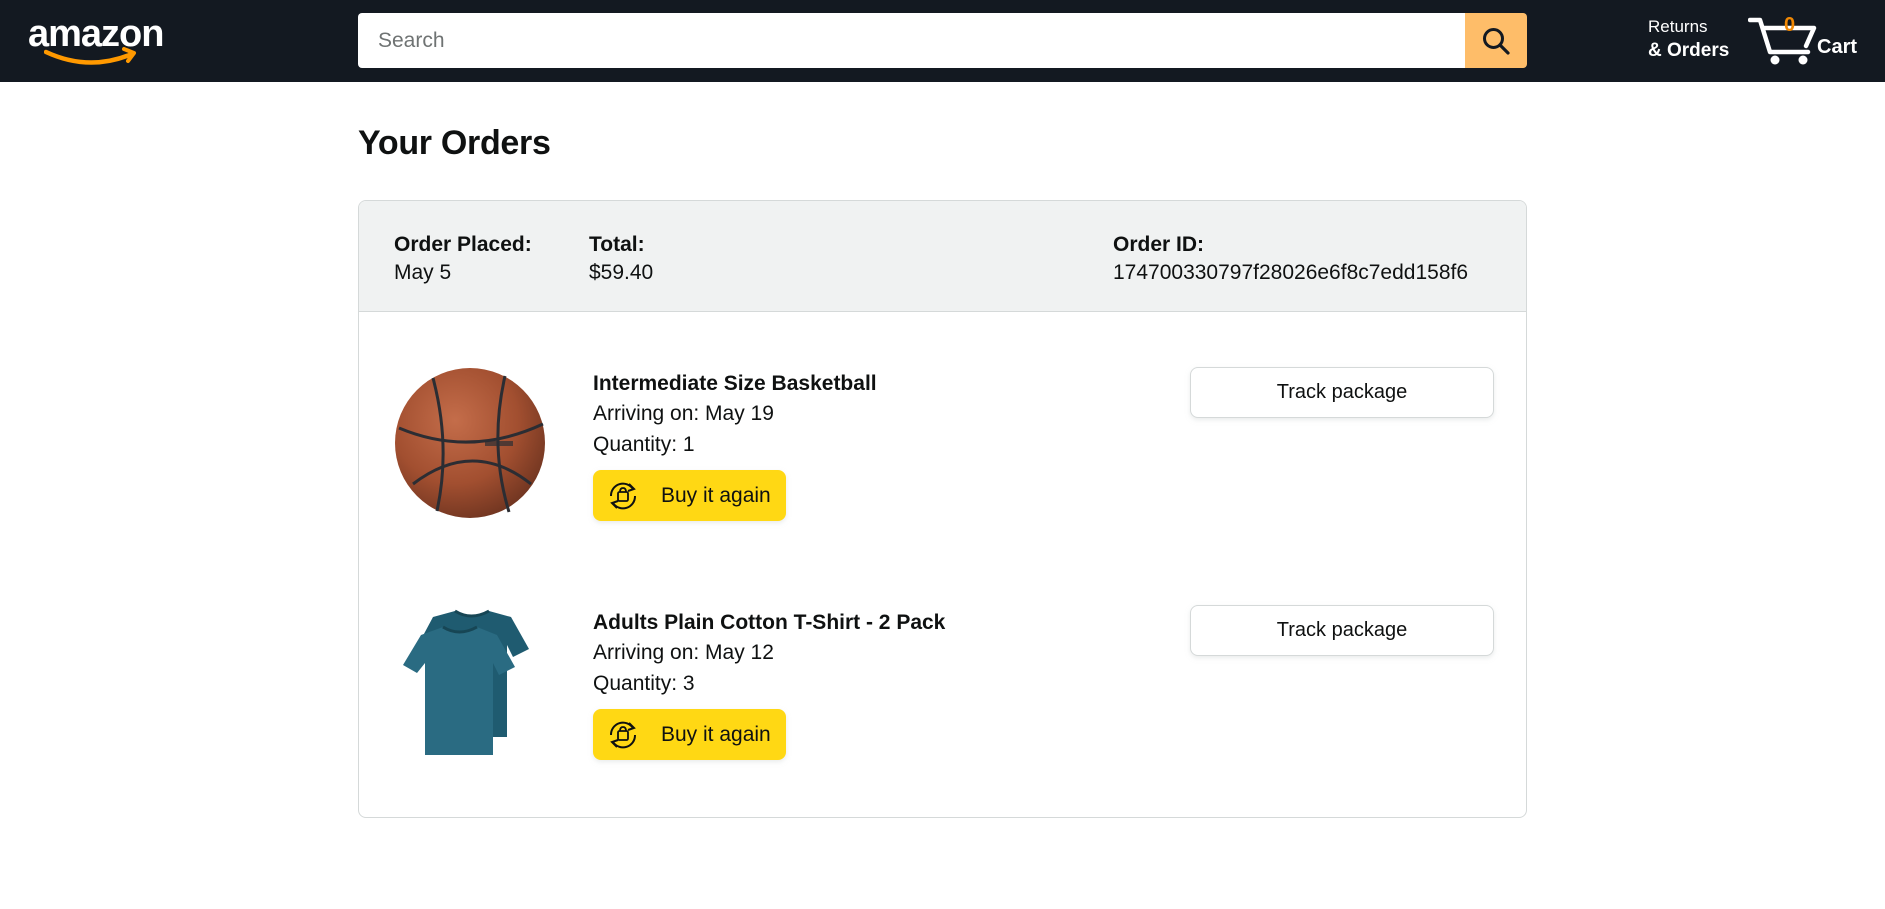 This screenshot has height=909, width=1885. Describe the element at coordinates (1678, 26) in the screenshot. I see `returns-label: Returns` at that location.